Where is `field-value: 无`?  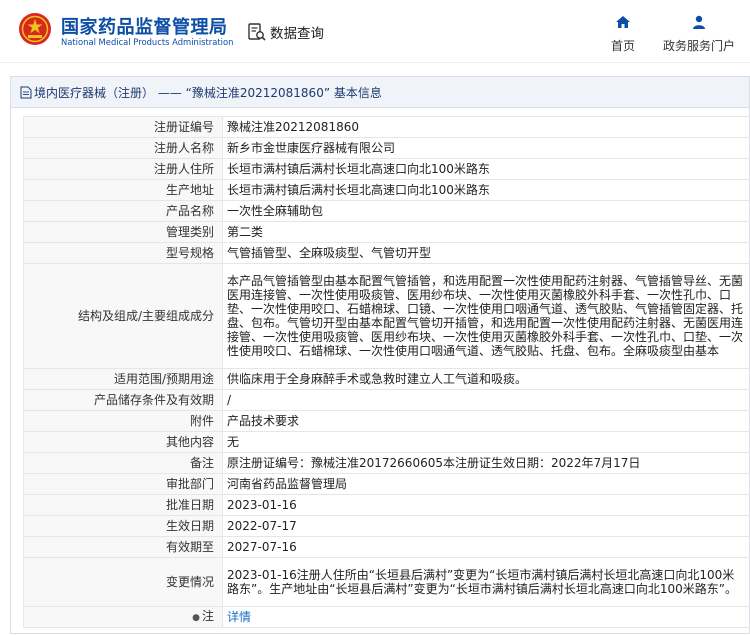 field-value: 无 is located at coordinates (486, 442).